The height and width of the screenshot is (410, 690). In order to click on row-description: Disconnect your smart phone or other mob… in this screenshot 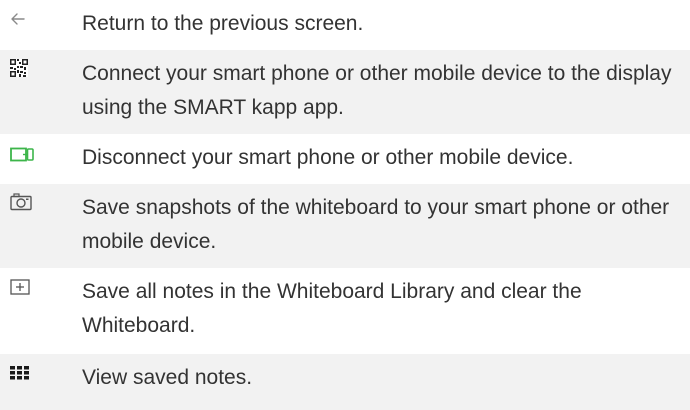, I will do `click(328, 157)`.